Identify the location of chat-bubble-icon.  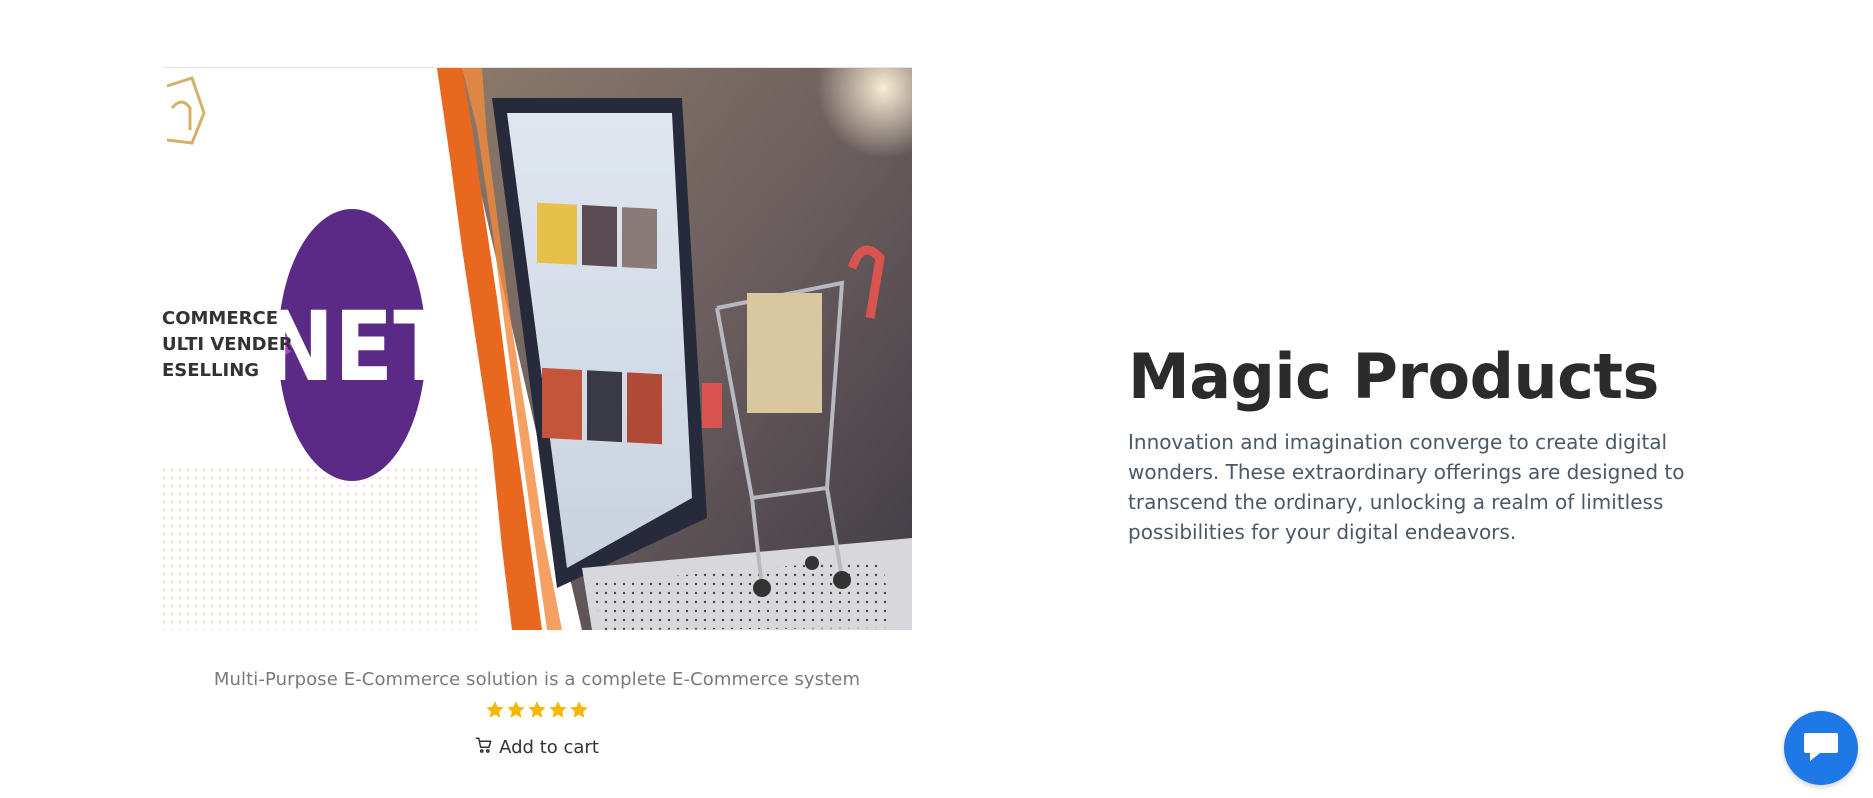
(1821, 748).